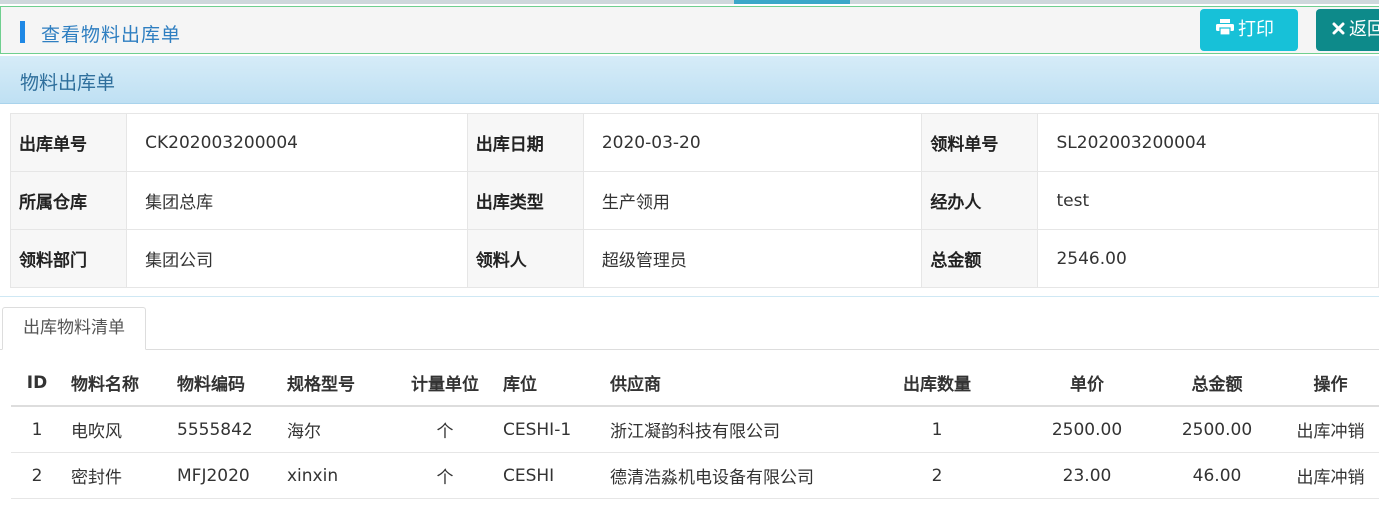 The width and height of the screenshot is (1379, 505). Describe the element at coordinates (689, 30) in the screenshot. I see `page-header: 查看物料出库单` at that location.